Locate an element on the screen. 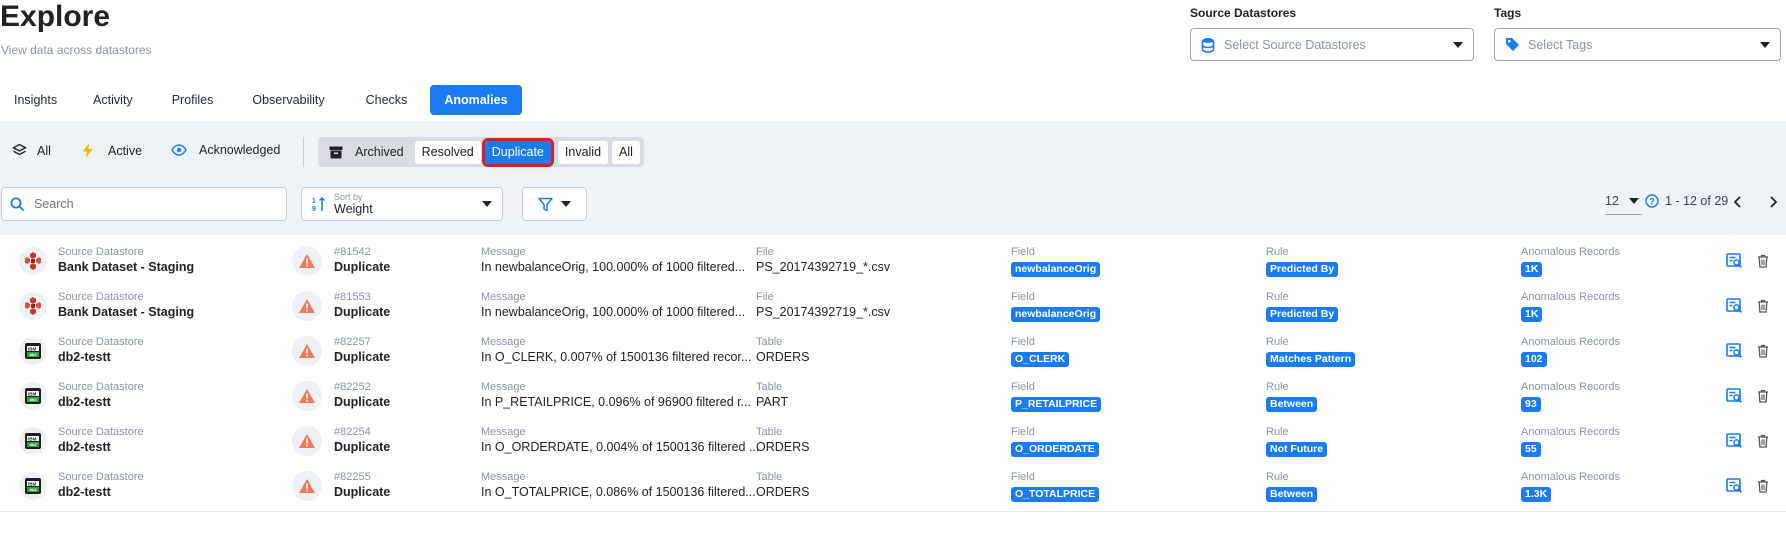 The width and height of the screenshot is (1786, 541). chevron-down-icon is located at coordinates (1458, 44).